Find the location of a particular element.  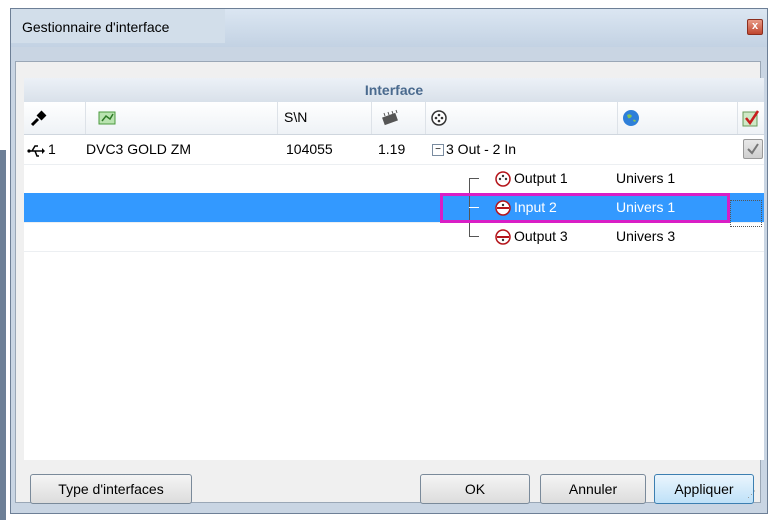

title-tab: Gestionnaire d'interface is located at coordinates (118, 26).